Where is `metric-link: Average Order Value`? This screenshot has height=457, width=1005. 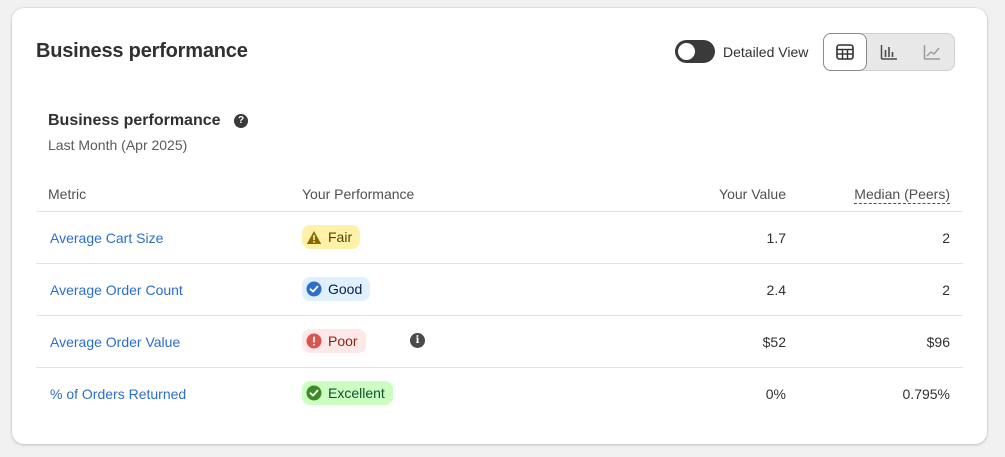
metric-link: Average Order Value is located at coordinates (115, 342).